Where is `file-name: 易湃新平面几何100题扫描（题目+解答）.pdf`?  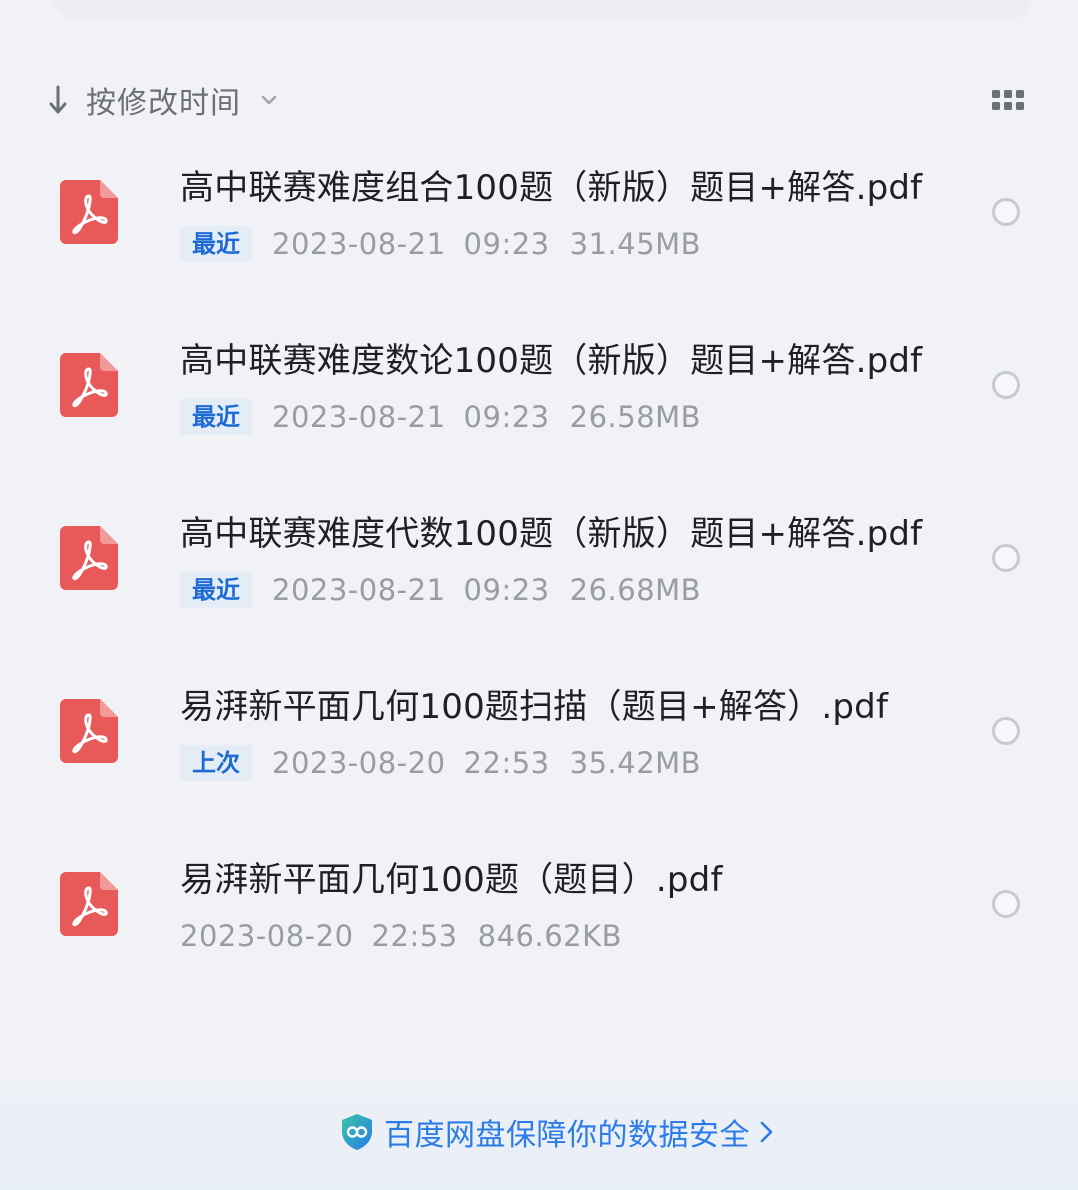
file-name: 易湃新平面几何100题扫描（题目+解答）.pdf is located at coordinates (534, 707).